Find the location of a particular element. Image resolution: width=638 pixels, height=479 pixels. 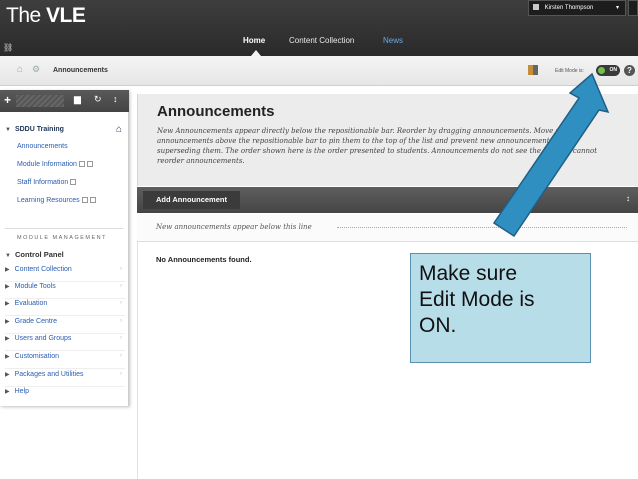

avatar is located at coordinates (536, 7).